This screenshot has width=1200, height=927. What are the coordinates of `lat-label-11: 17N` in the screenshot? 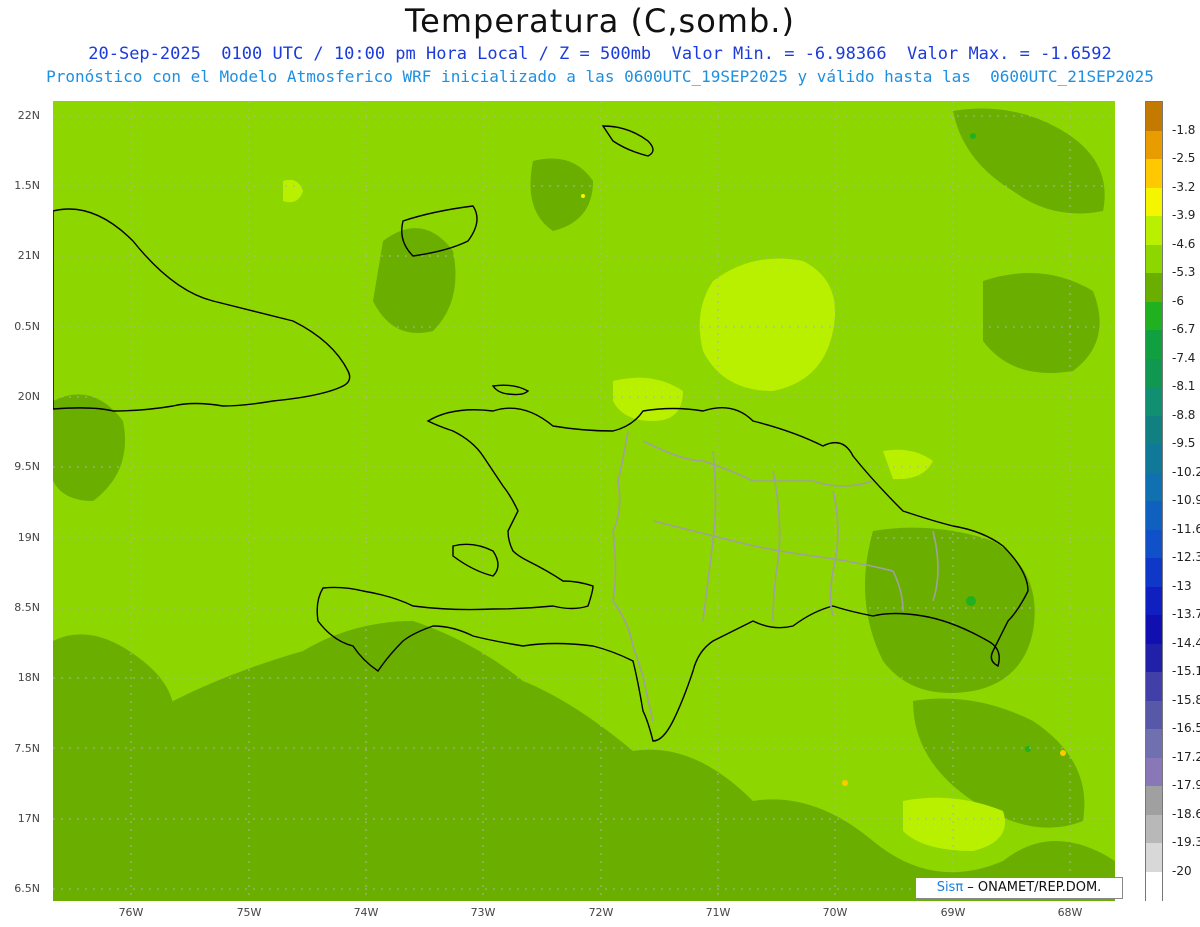 It's located at (28, 818).